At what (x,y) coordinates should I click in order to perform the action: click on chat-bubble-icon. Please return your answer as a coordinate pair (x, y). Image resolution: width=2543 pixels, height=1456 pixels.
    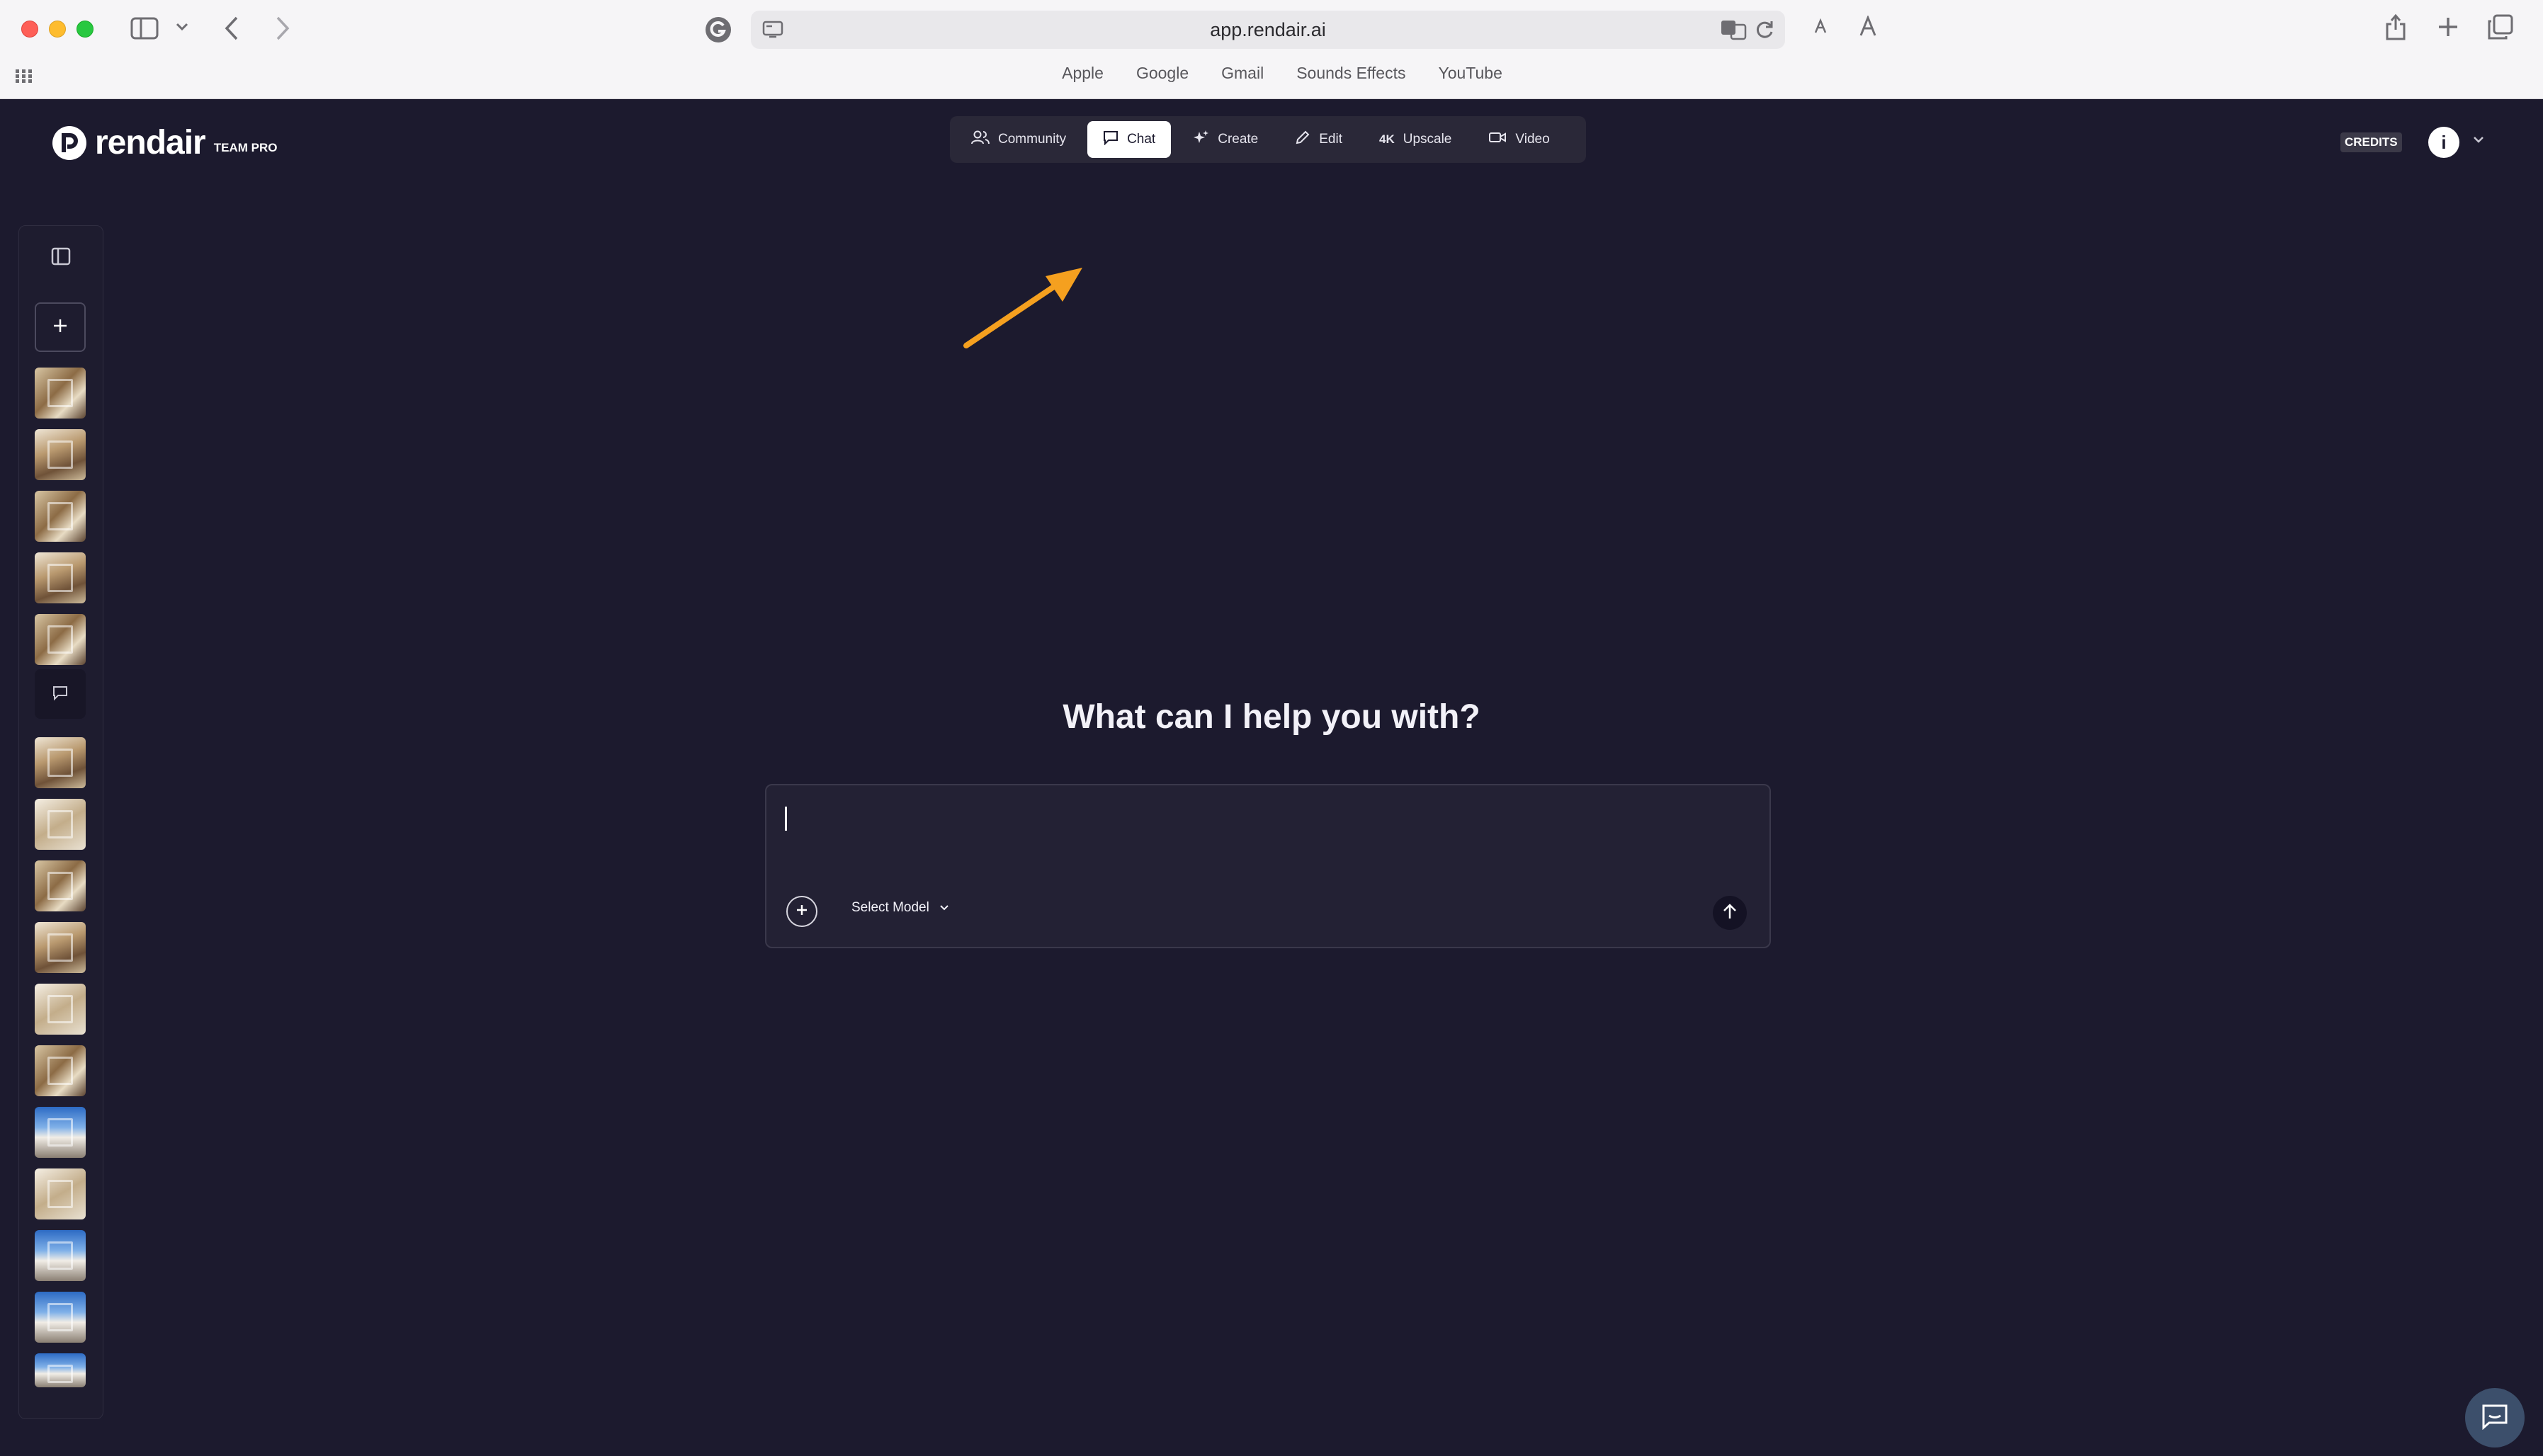
    Looking at the image, I should click on (1110, 139).